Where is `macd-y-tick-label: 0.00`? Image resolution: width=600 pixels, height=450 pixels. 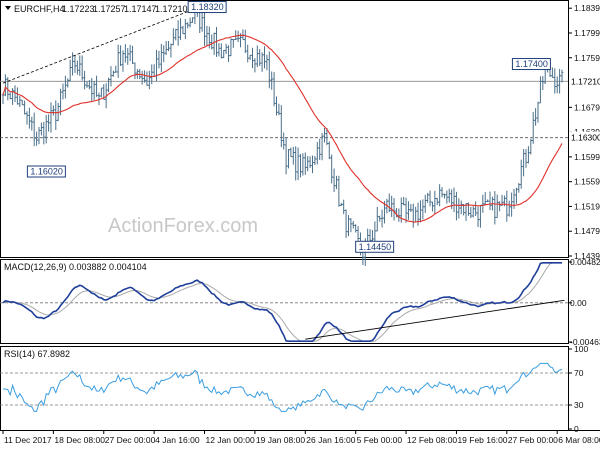
macd-y-tick-label: 0.00 is located at coordinates (578, 303).